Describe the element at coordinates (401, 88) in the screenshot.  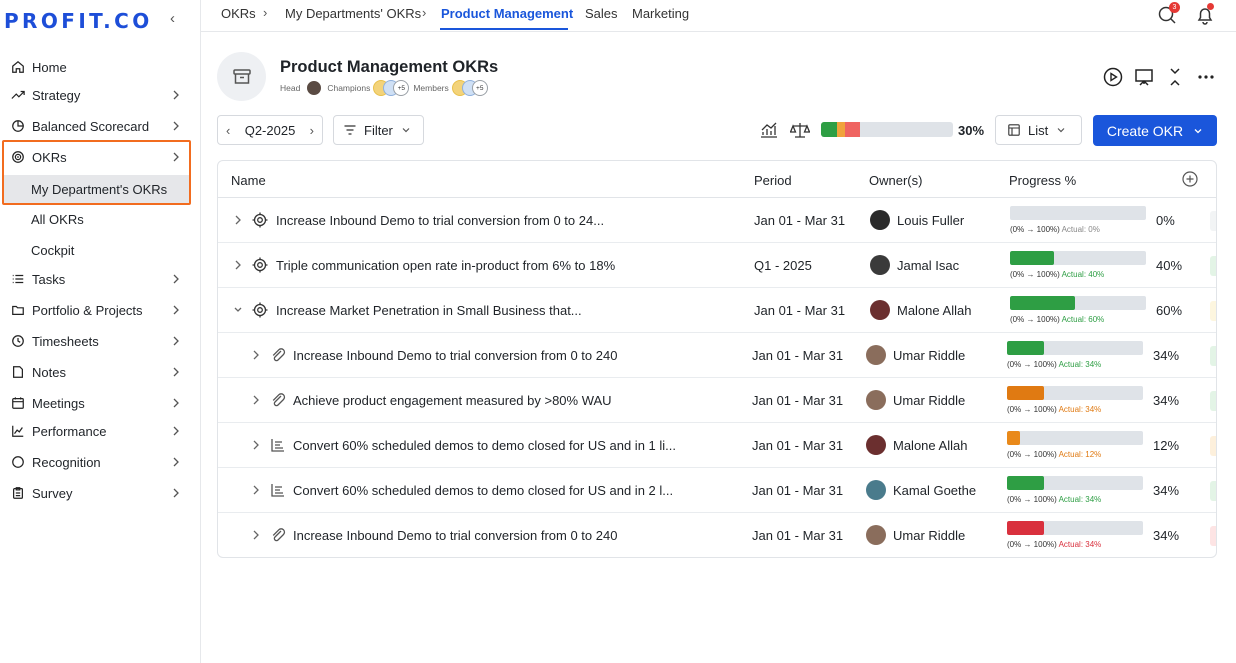
I see `champions-more: +5` at that location.